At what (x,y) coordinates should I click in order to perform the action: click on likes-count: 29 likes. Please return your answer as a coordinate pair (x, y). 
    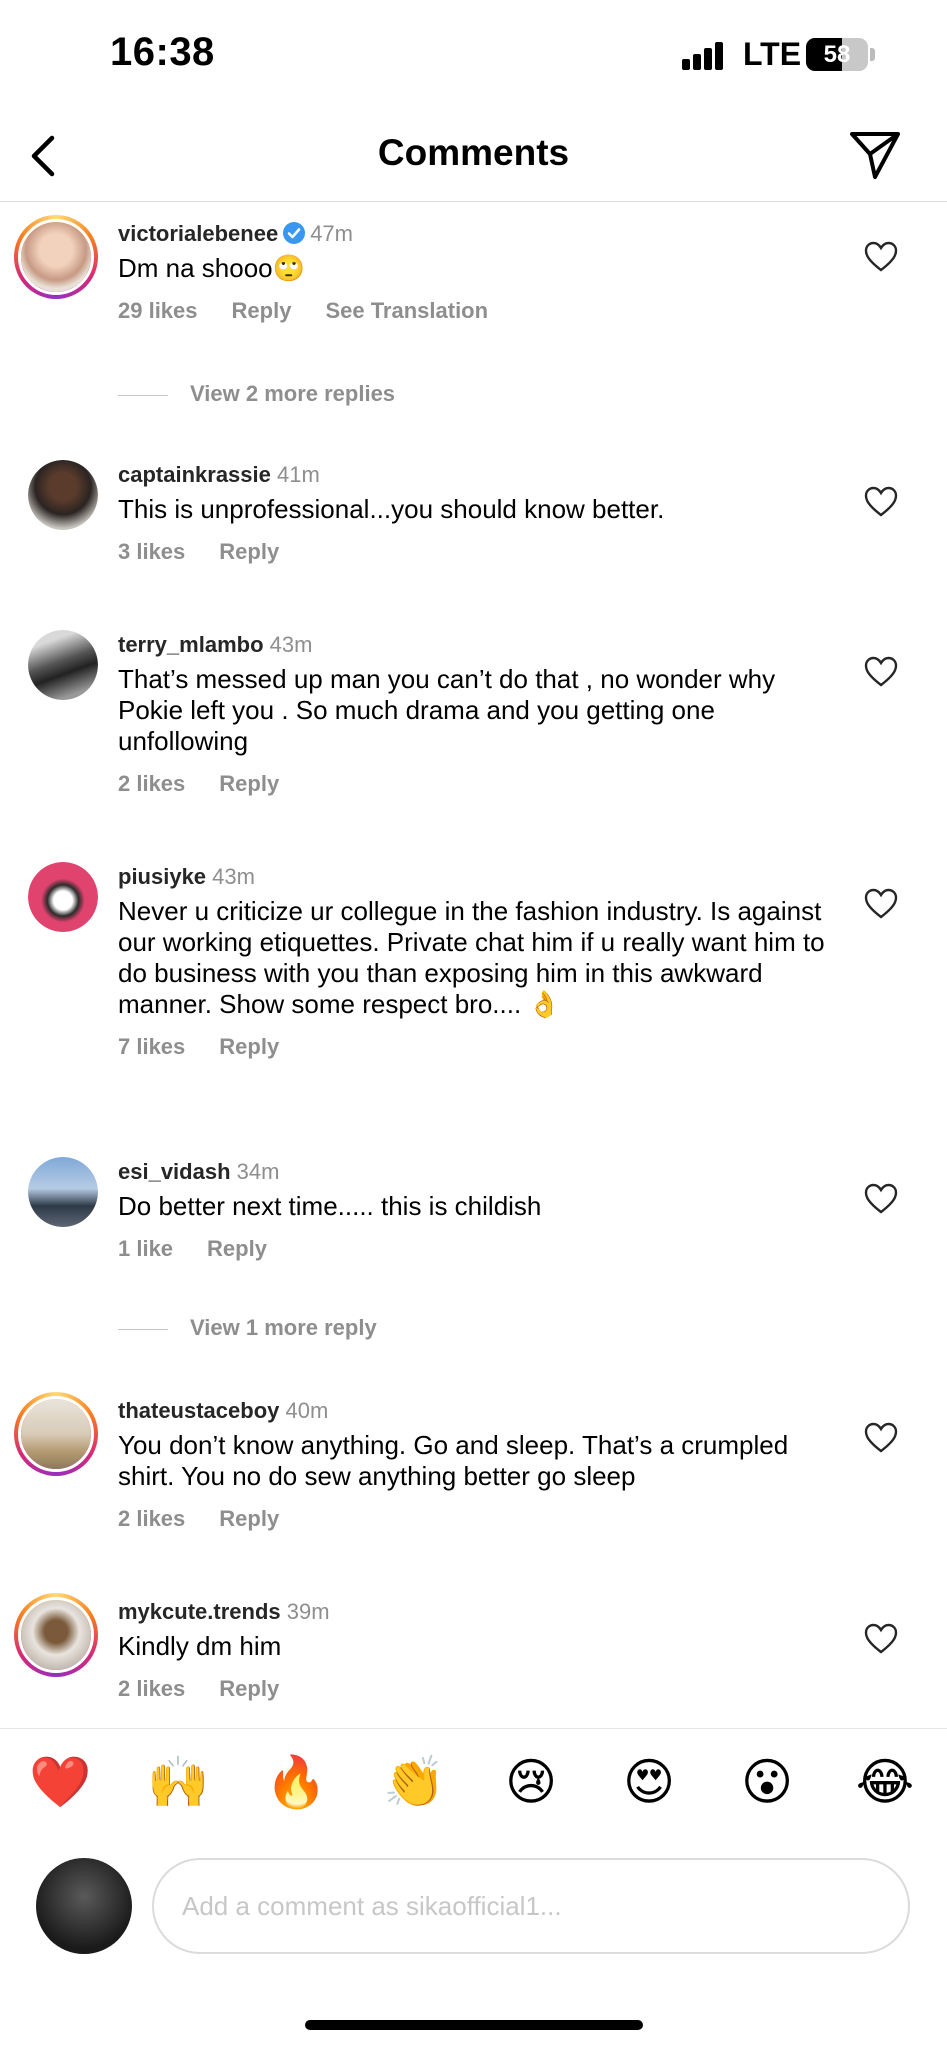
    Looking at the image, I should click on (158, 310).